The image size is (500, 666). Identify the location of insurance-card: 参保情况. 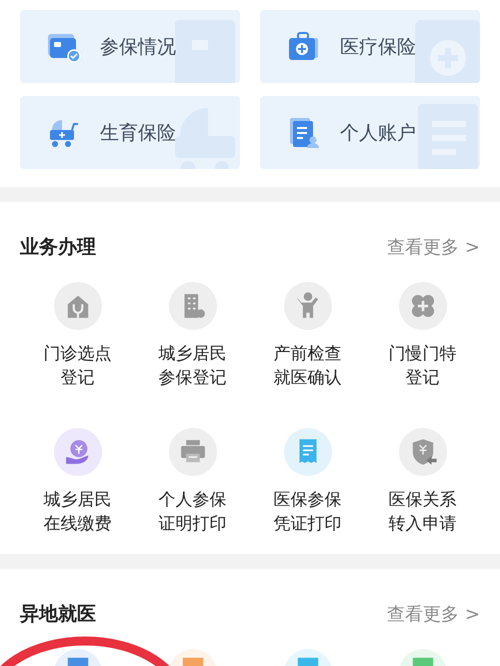
(130, 46).